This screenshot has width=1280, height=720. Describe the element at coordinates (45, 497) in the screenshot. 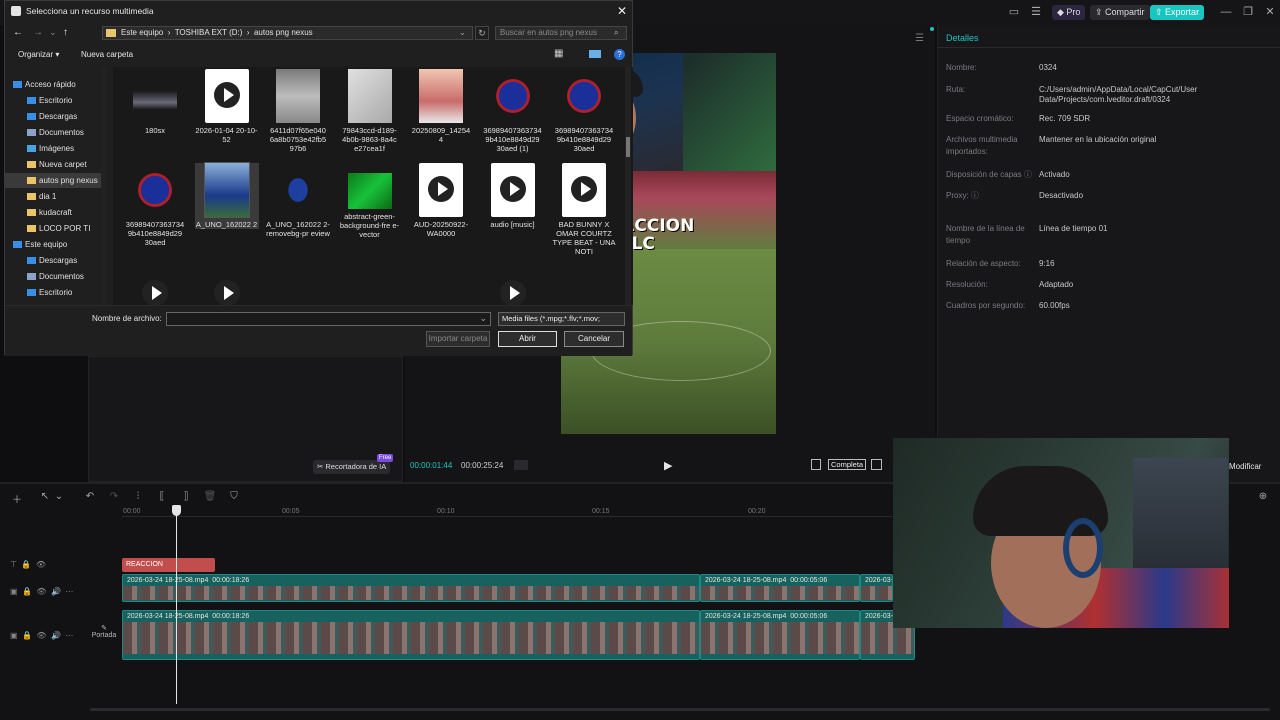

I see `select-tool-icon: ↖` at that location.